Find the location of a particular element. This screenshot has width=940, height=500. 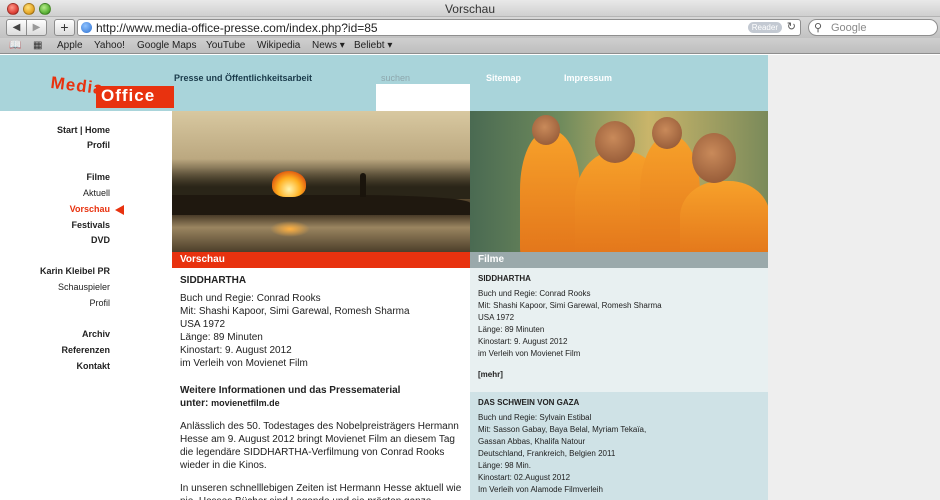

back-button: ◀ is located at coordinates (16, 27).